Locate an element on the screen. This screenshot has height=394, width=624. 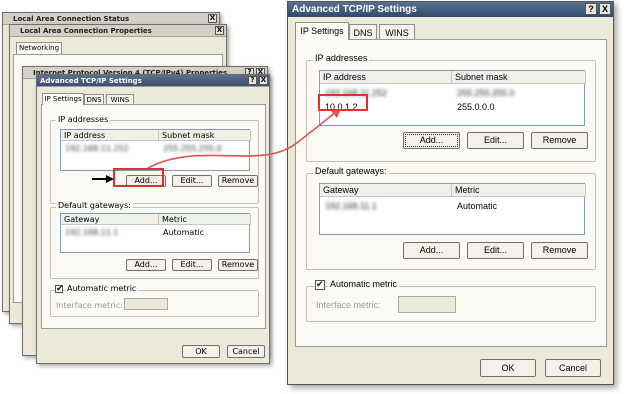
highlight-add-button-small is located at coordinates (138, 177).